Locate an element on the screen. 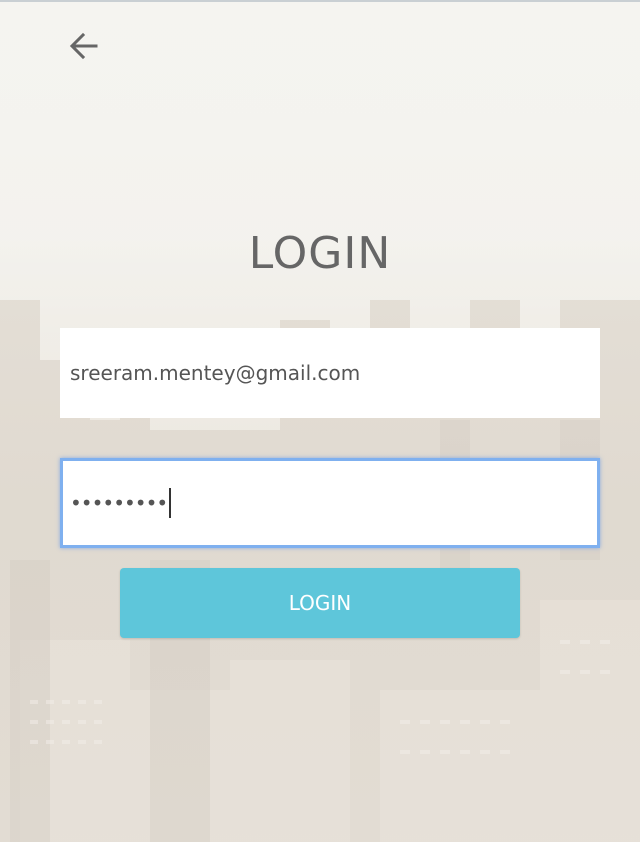 This screenshot has height=842, width=640. login-button-label: LOGIN is located at coordinates (320, 603).